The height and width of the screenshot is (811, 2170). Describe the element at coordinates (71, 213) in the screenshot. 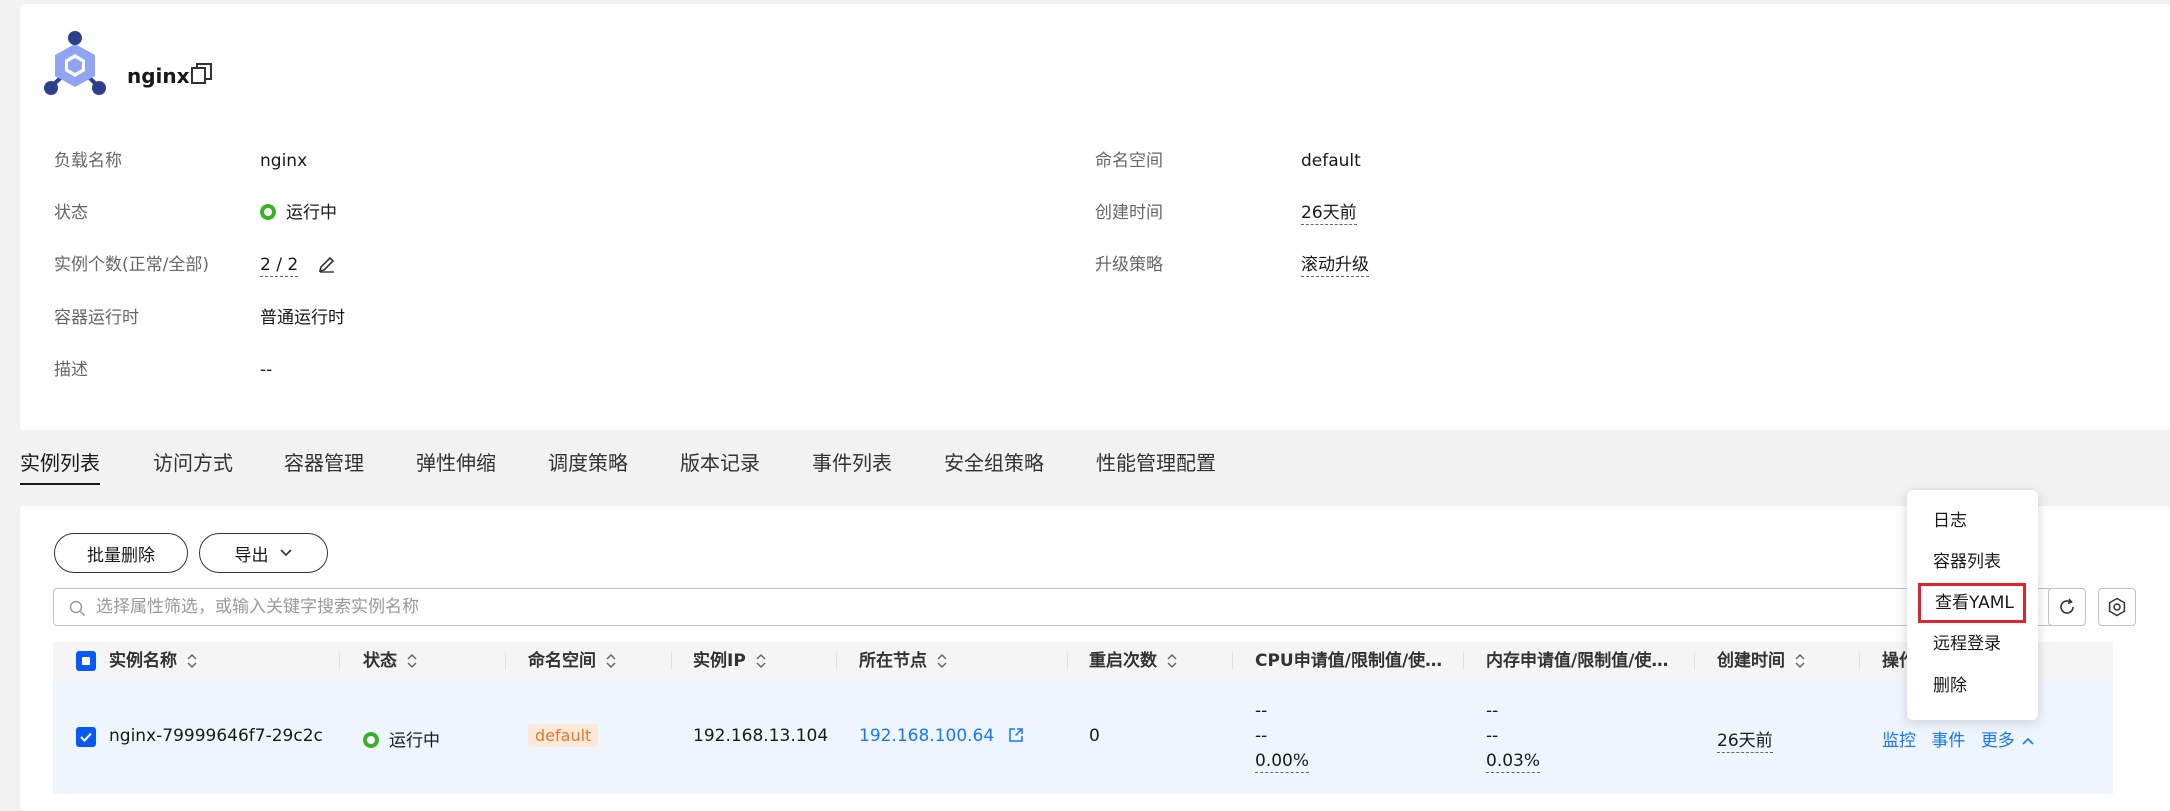

I see `status-label: 状态` at that location.